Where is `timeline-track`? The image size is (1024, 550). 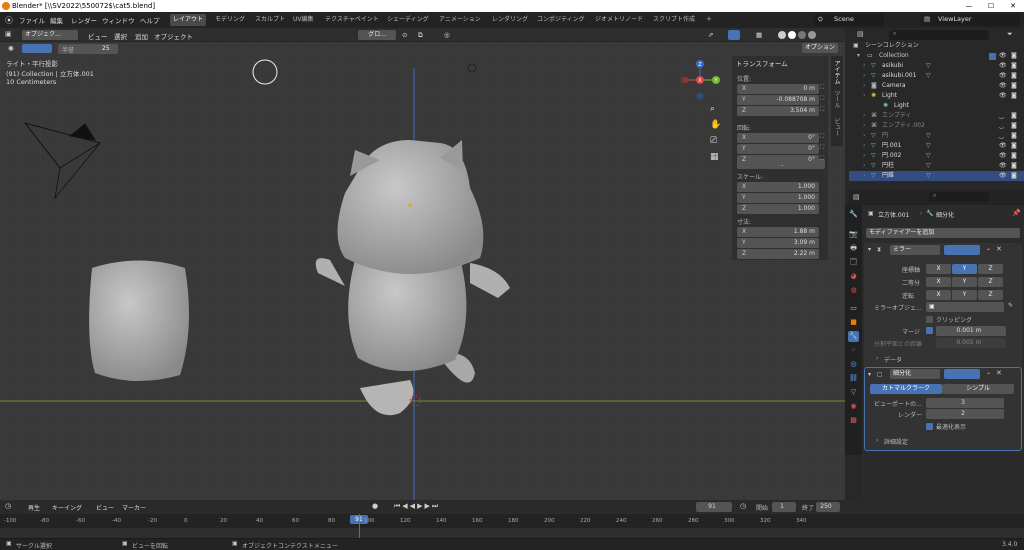
timeline-track is located at coordinates (512, 533).